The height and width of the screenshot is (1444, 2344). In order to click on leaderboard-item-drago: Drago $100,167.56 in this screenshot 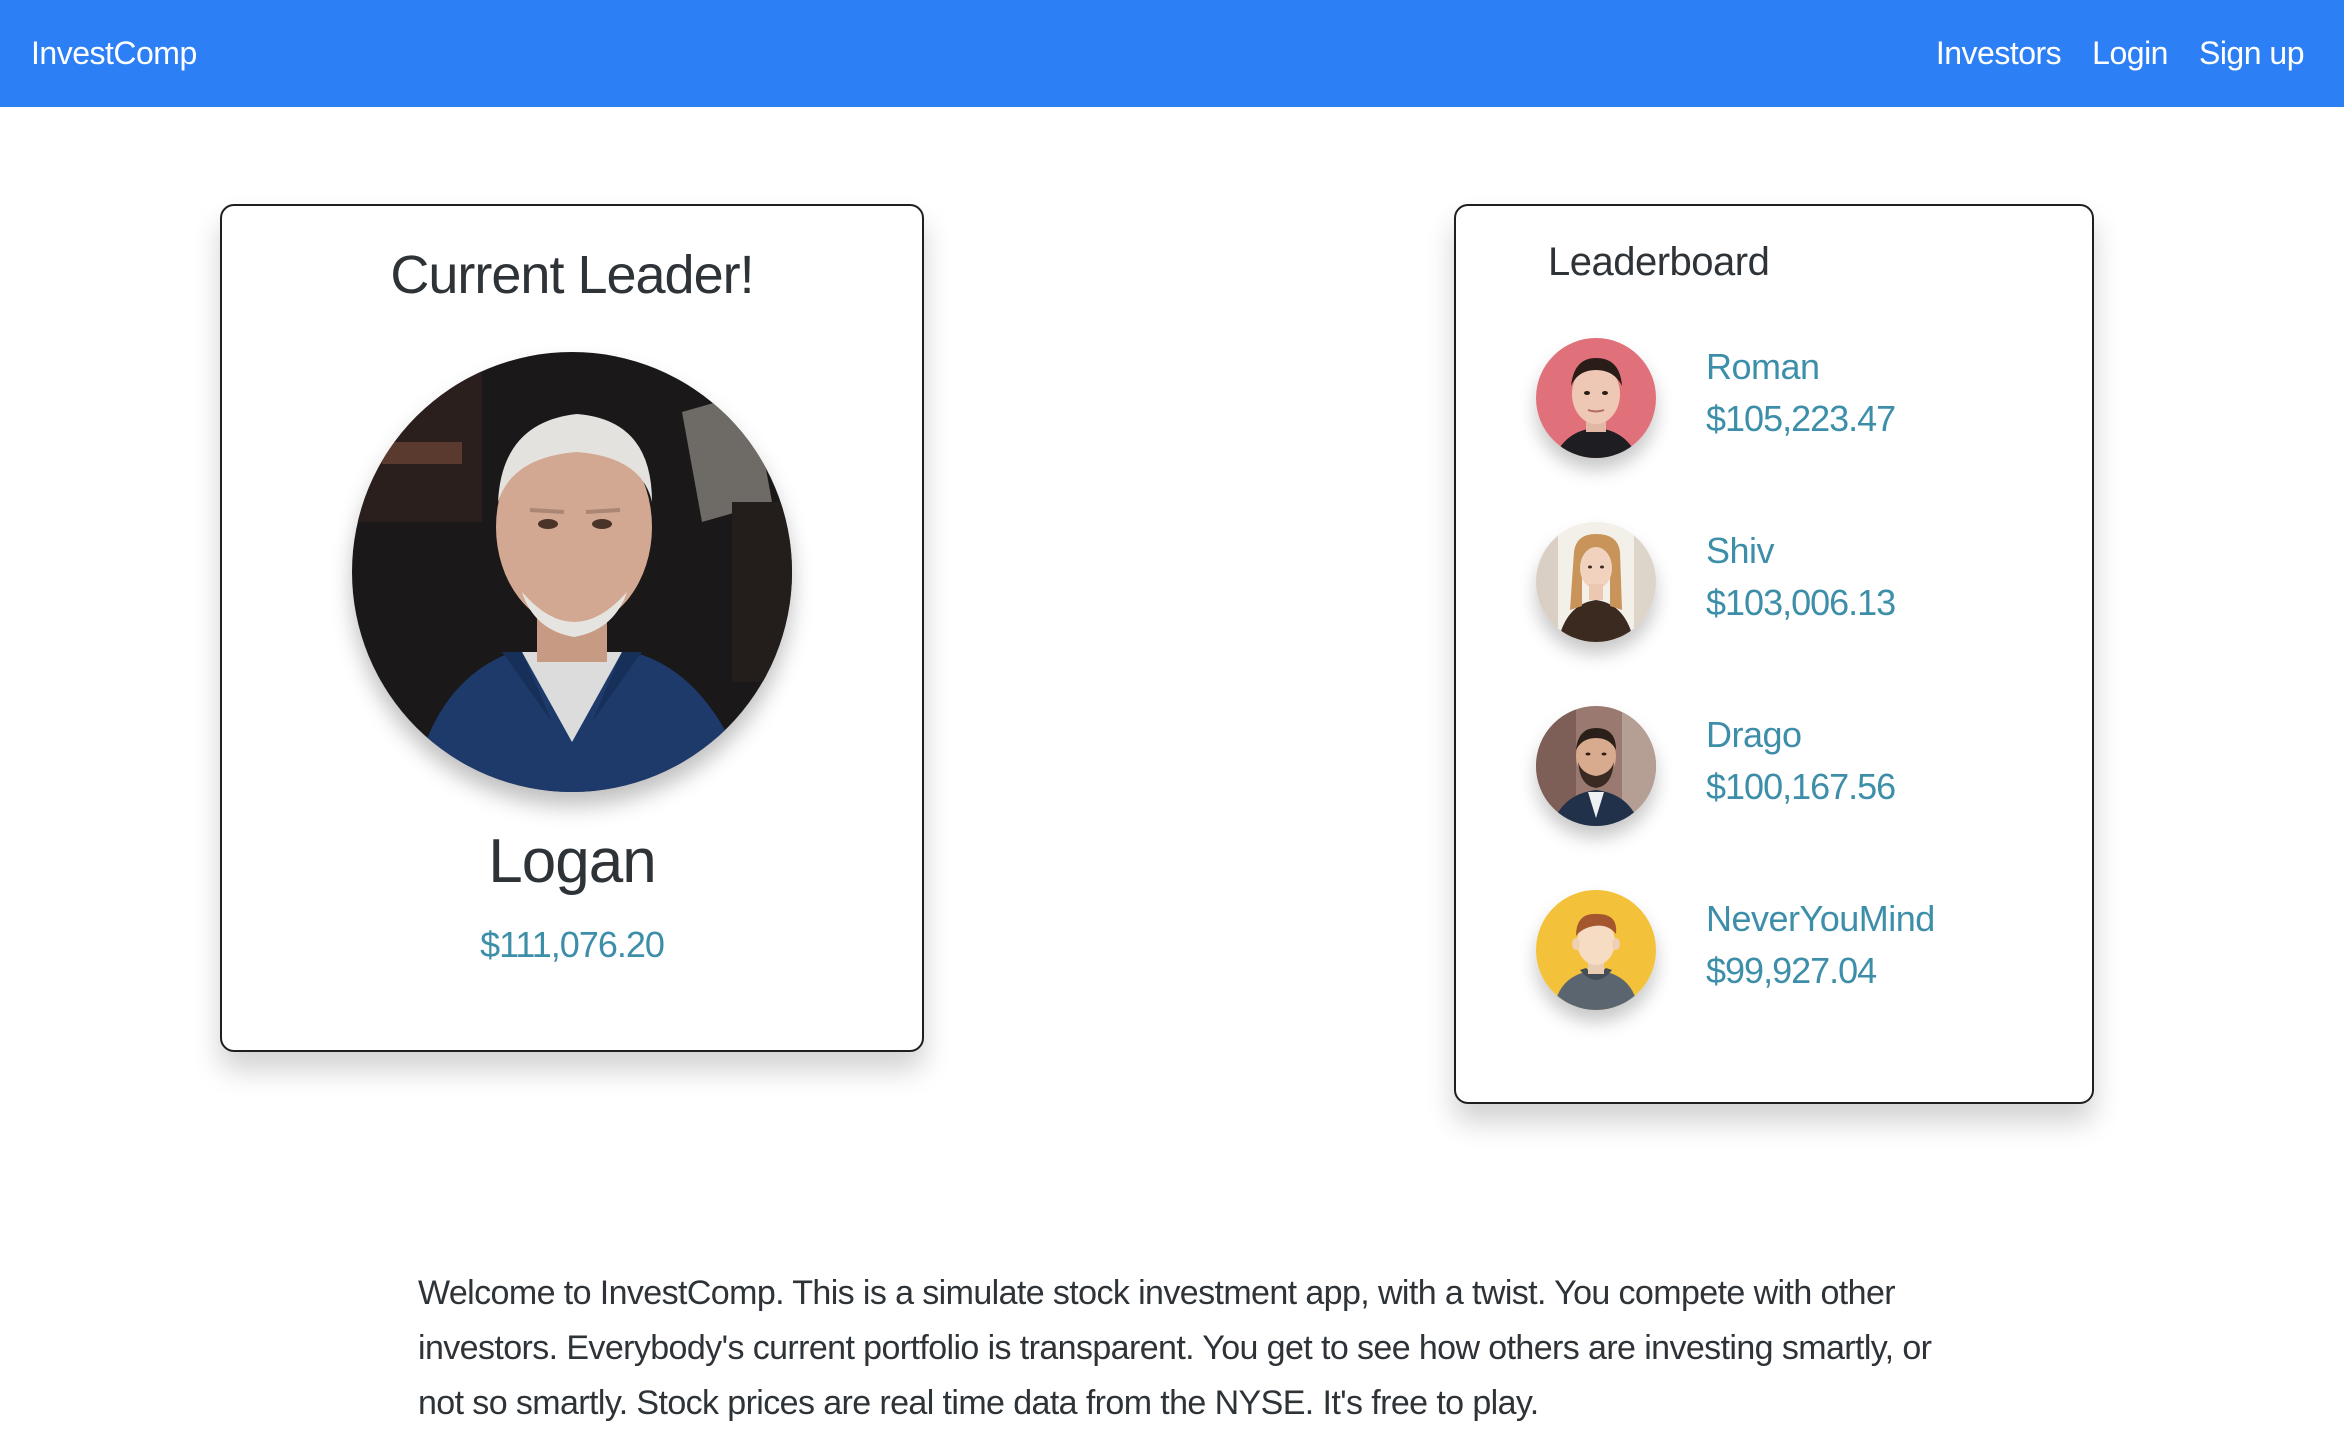, I will do `click(1774, 790)`.